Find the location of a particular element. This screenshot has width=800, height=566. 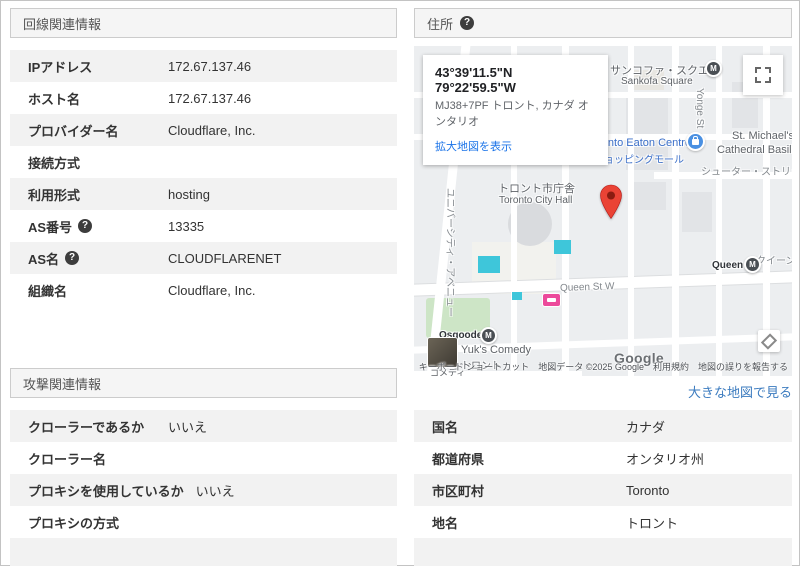

station-icon: M is located at coordinates (713, 68).